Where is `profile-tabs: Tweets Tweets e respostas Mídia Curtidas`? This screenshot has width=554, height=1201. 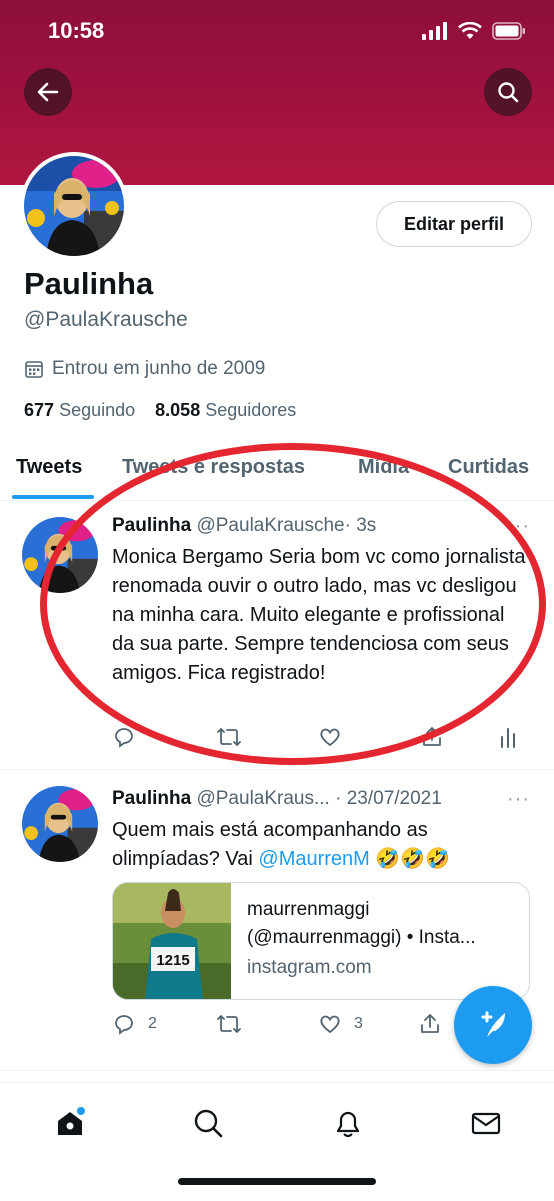
profile-tabs: Tweets Tweets e respostas Mídia Curtidas is located at coordinates (277, 470).